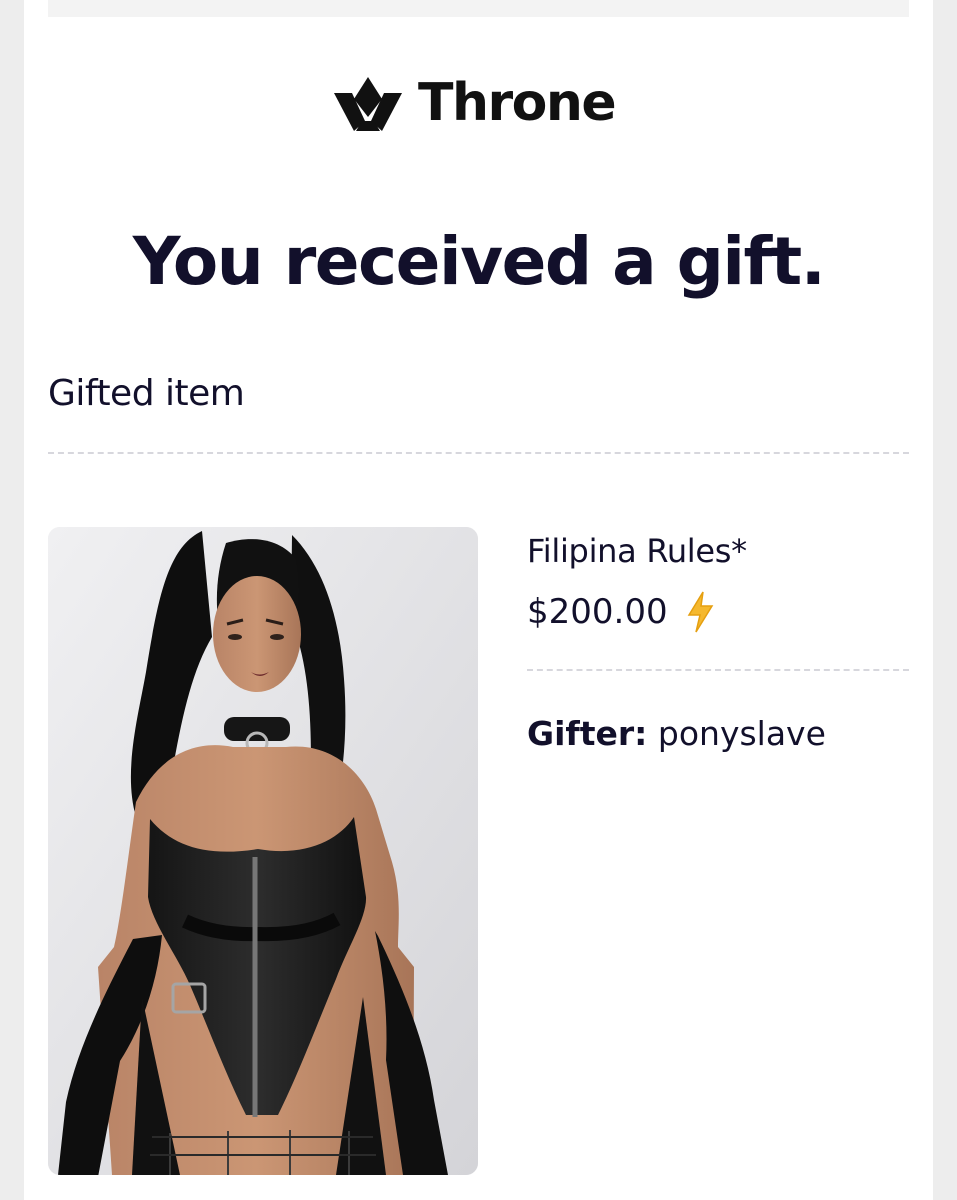 Image resolution: width=957 pixels, height=1200 pixels. Describe the element at coordinates (479, 261) in the screenshot. I see `page-title: You received a gift.` at that location.